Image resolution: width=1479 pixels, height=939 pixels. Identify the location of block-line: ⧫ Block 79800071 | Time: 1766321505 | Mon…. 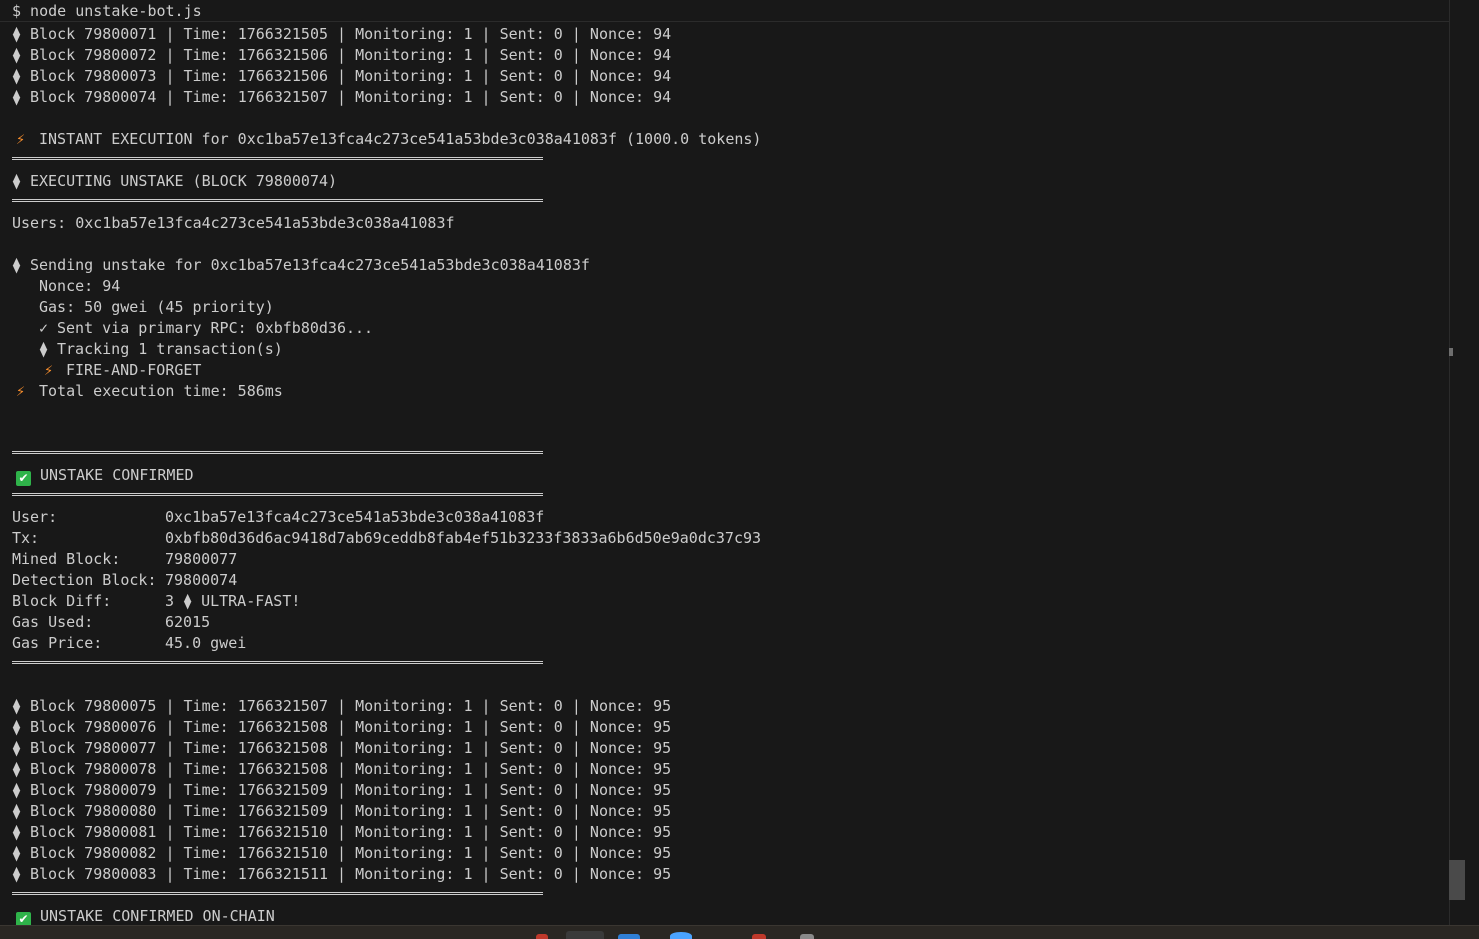
(342, 34).